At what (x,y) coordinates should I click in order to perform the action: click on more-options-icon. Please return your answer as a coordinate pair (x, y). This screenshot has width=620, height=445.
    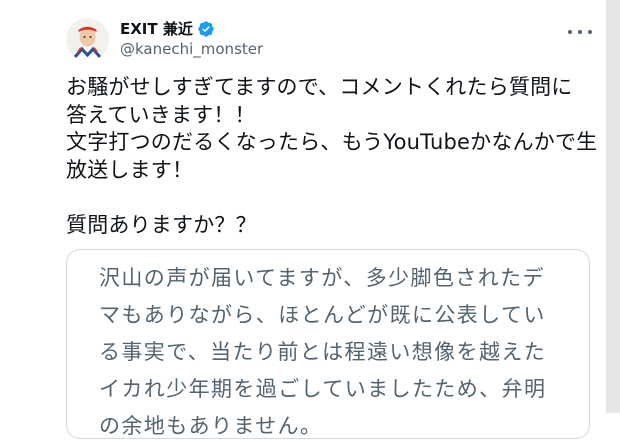
    Looking at the image, I should click on (580, 32).